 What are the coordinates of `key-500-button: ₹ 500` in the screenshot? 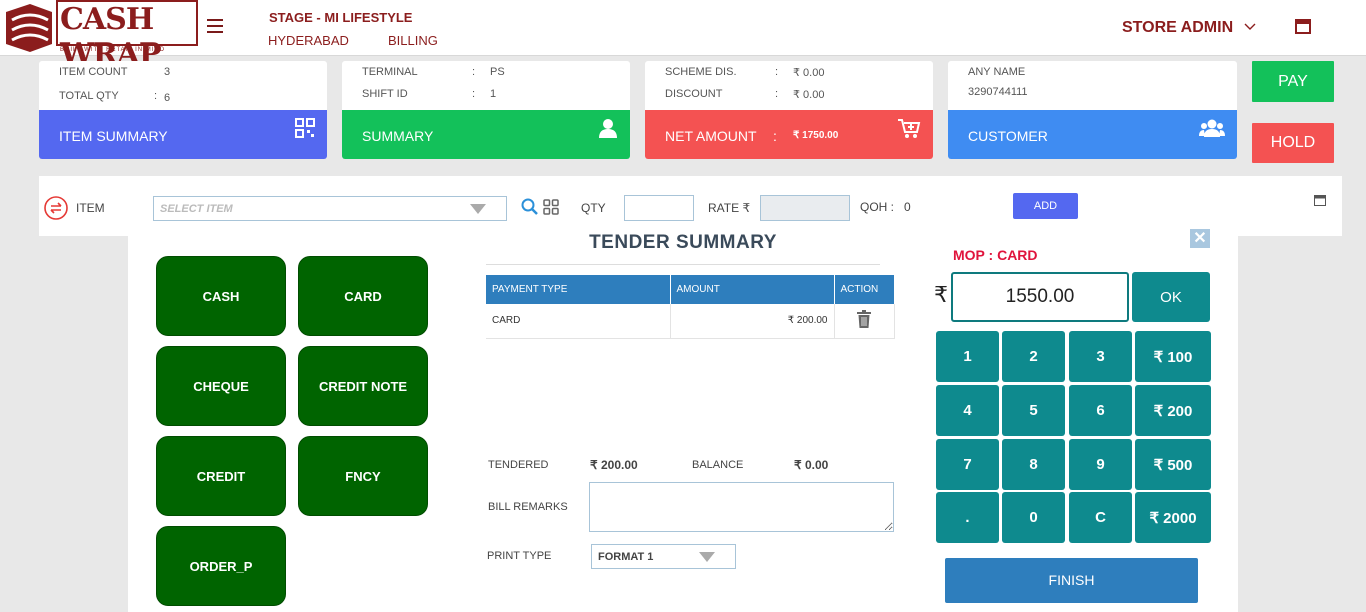 It's located at (1173, 464).